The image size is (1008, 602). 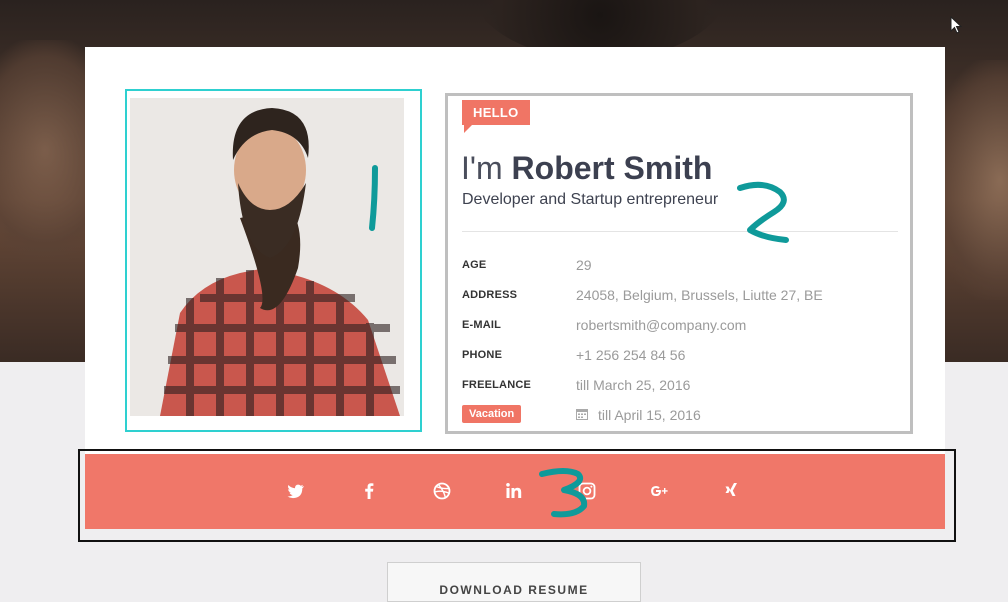 What do you see at coordinates (497, 385) in the screenshot?
I see `detail-label-freelance: FREELANCE` at bounding box center [497, 385].